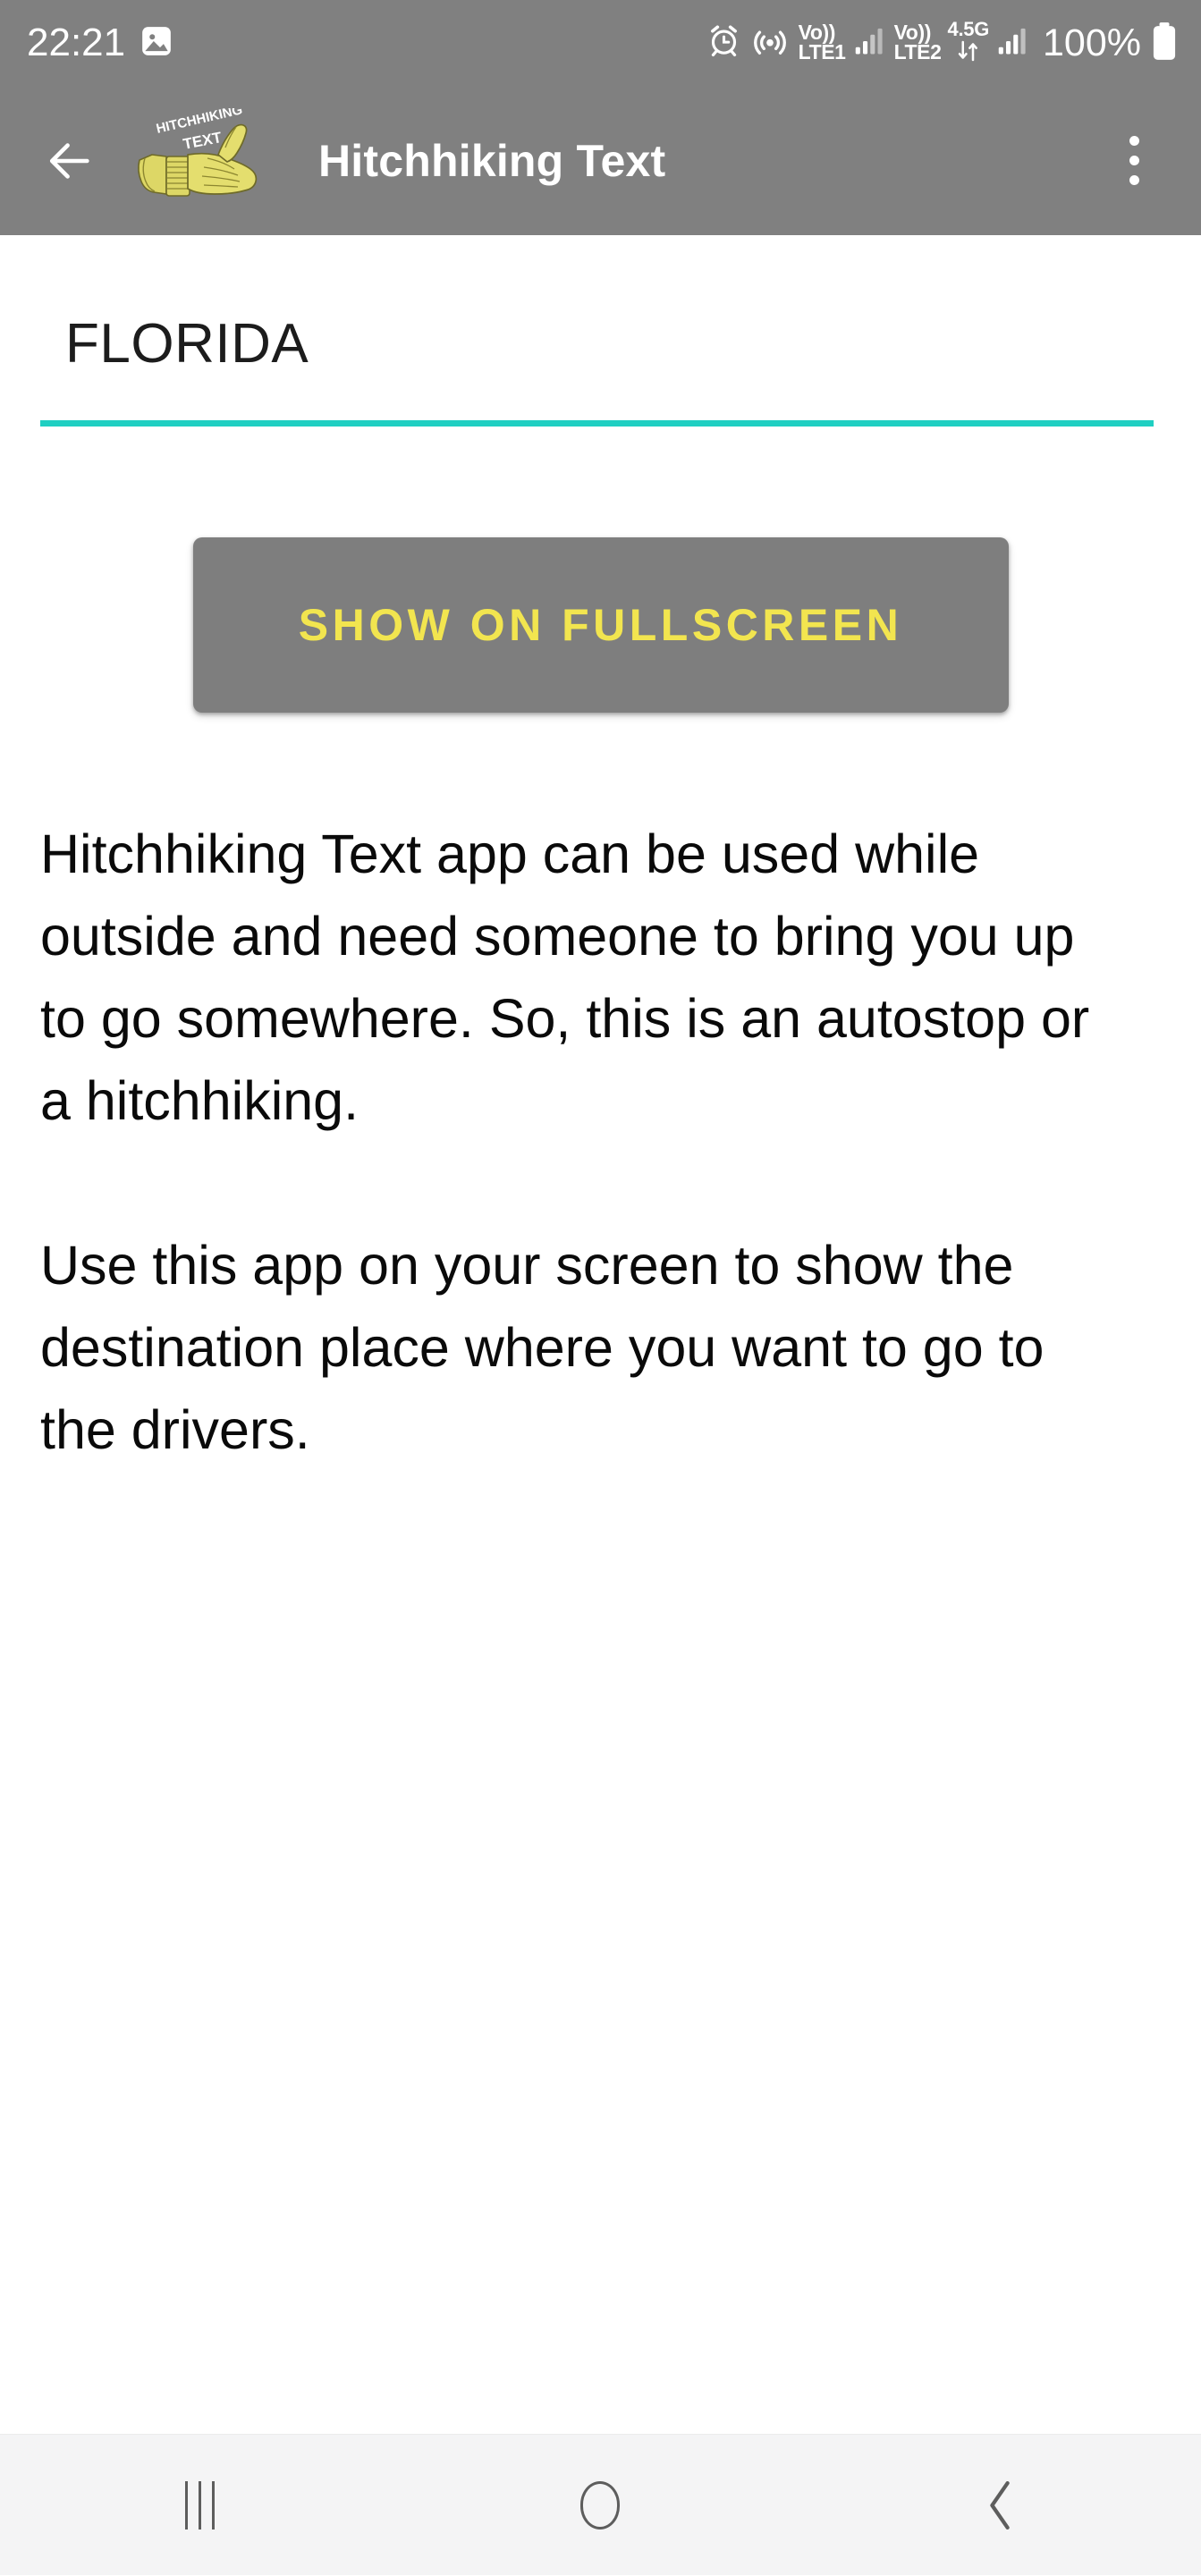 This screenshot has width=1201, height=2576. I want to click on recents-icon, so click(200, 2505).